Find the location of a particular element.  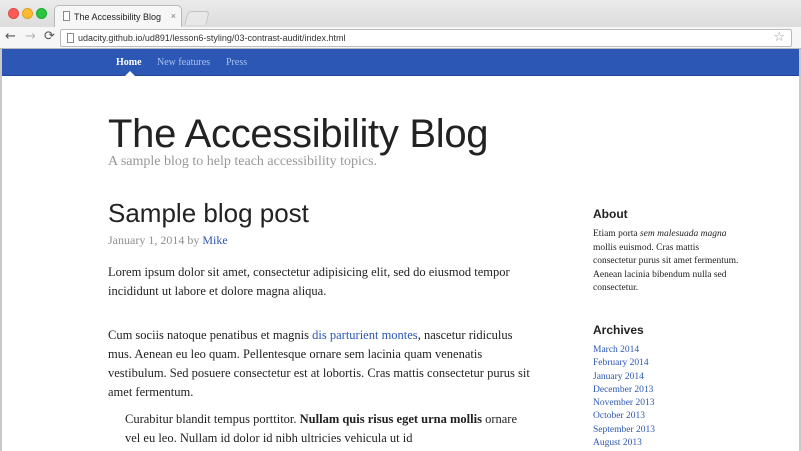

quote-text-before: Curabitur blandit tempus porttitor. is located at coordinates (212, 419).